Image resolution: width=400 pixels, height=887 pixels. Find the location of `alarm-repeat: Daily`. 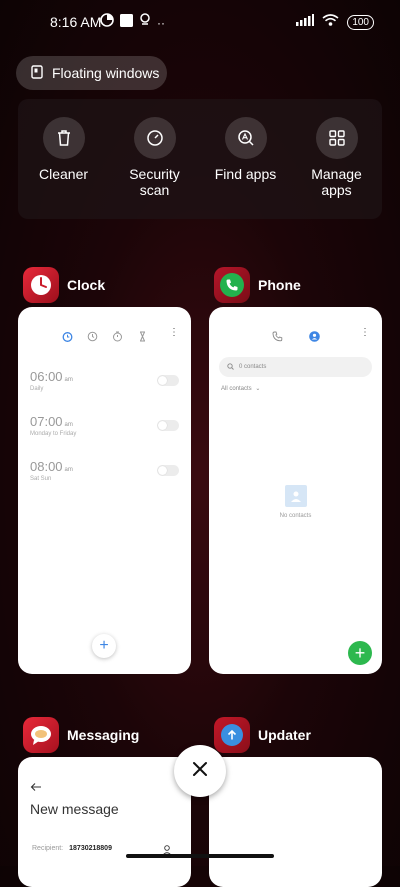

alarm-repeat: Daily is located at coordinates (37, 389).